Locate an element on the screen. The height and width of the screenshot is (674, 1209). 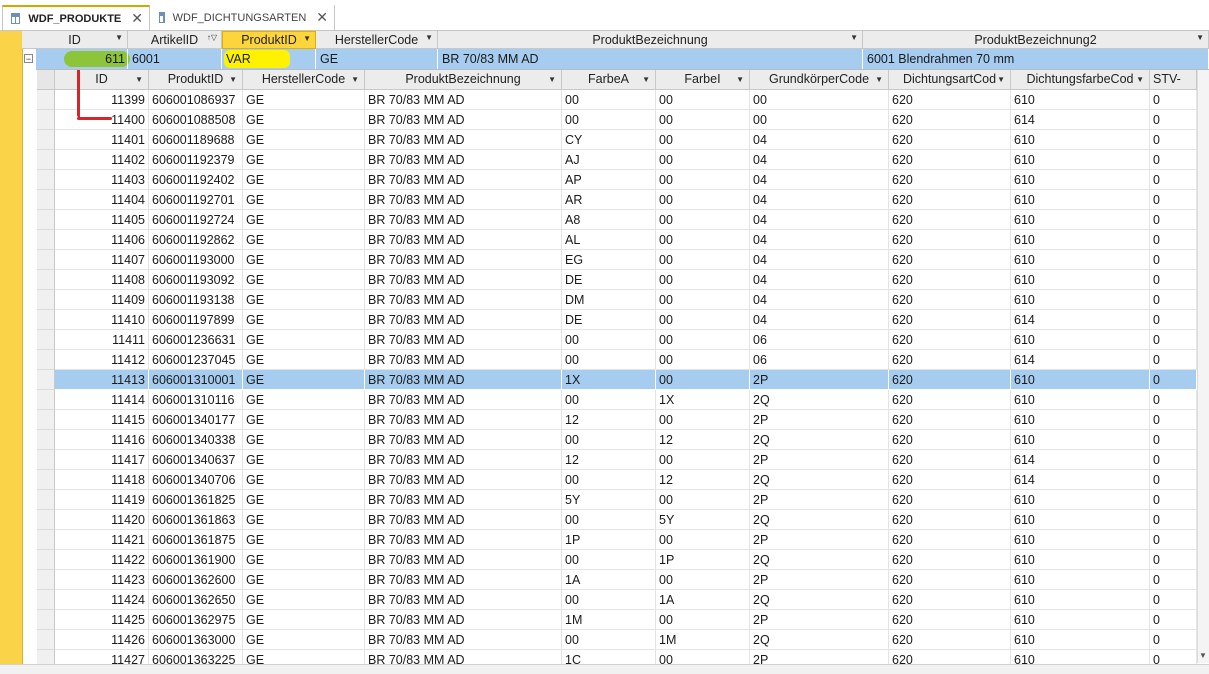
cell-id: 11411 is located at coordinates (102, 340).